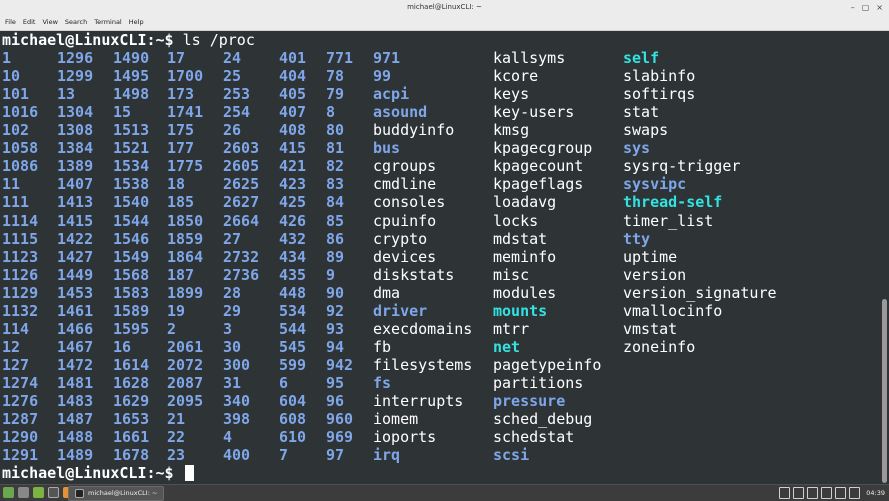  I want to click on files-icon, so click(38, 492).